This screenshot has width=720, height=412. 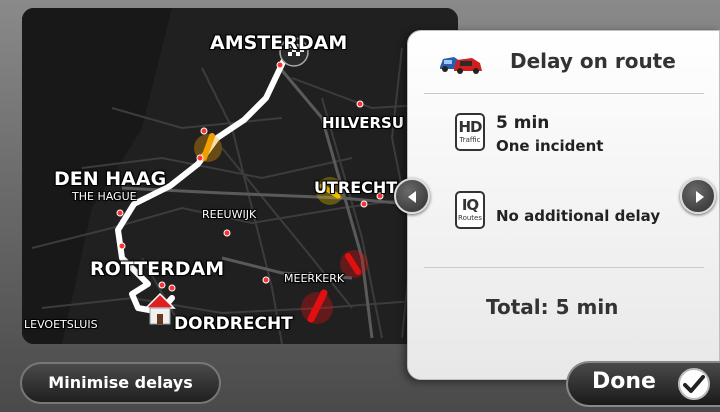 I want to click on hd-traffic-detail: One incident, so click(x=550, y=146).